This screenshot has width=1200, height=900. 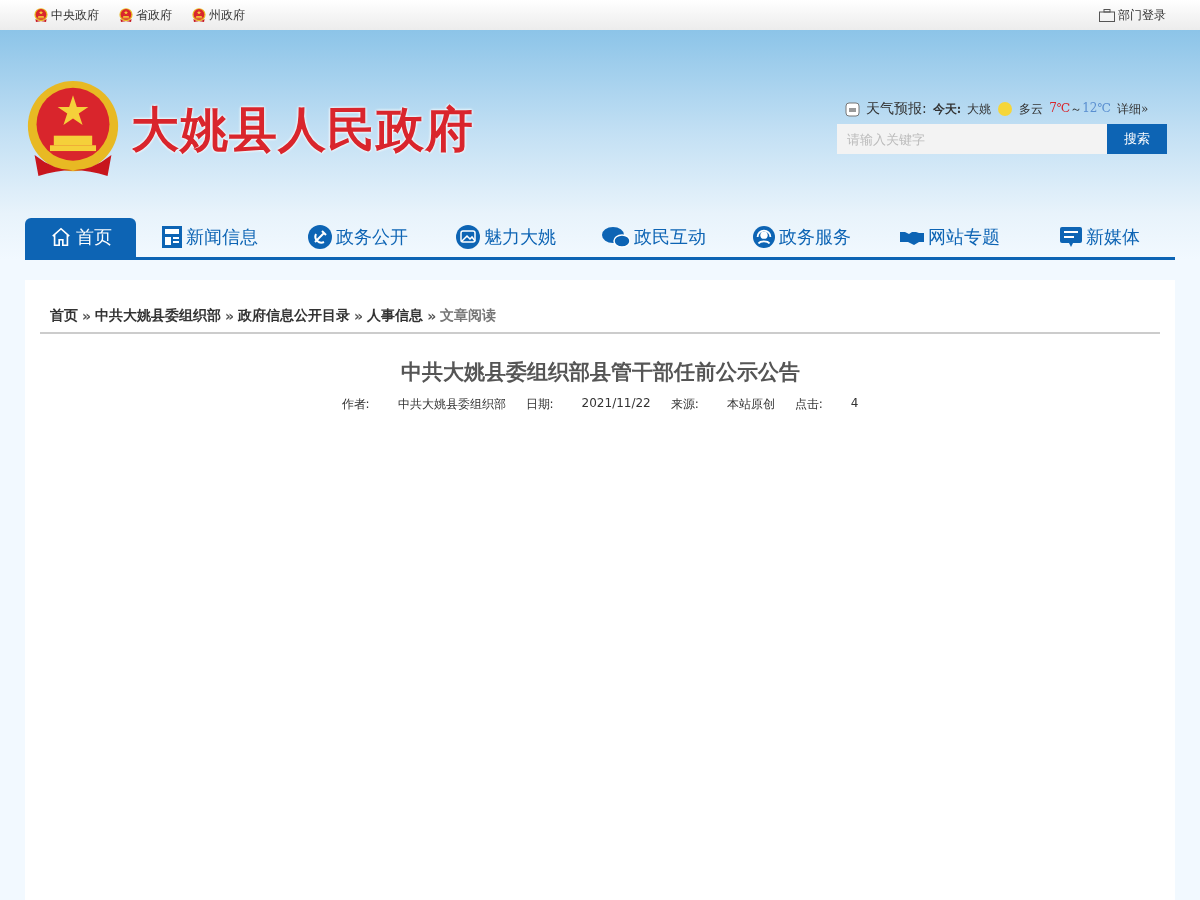 What do you see at coordinates (355, 404) in the screenshot?
I see `meta-label: 作者:` at bounding box center [355, 404].